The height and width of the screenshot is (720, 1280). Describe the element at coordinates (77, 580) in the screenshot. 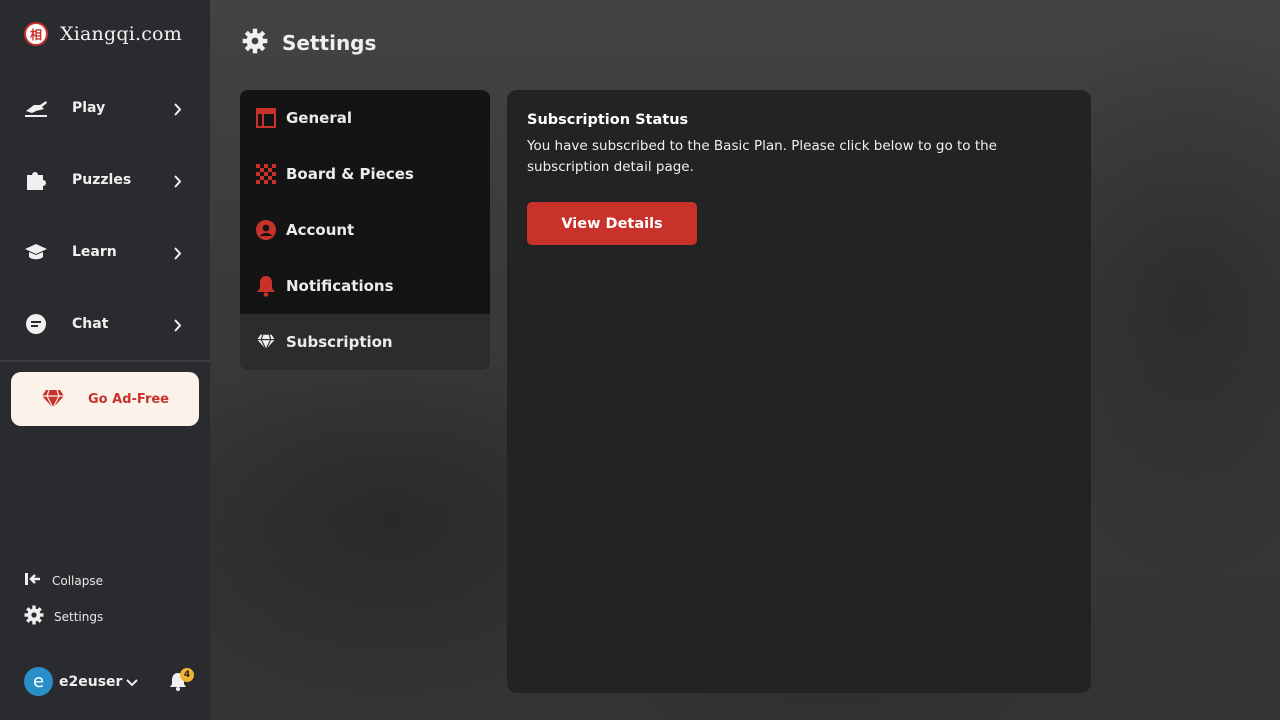

I see `collapse-label: Collapse` at that location.